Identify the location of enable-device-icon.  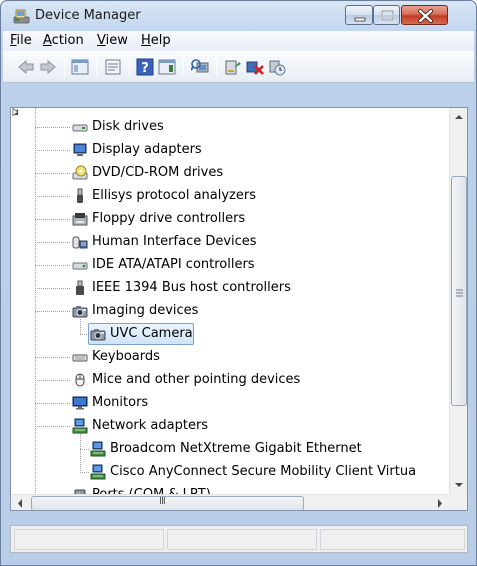
(277, 67).